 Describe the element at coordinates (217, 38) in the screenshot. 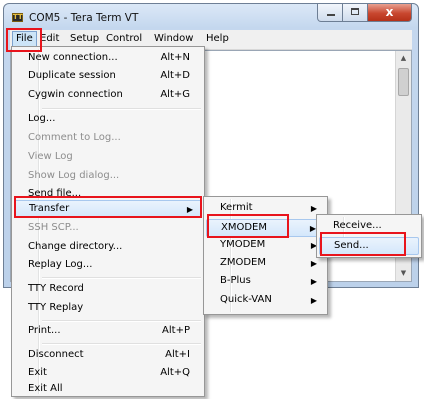

I see `menu-help: Help` at that location.